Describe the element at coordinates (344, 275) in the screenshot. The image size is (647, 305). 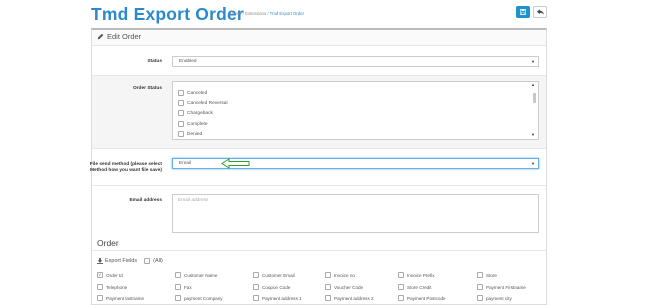
I see `export-field-label: Invoice no` at that location.